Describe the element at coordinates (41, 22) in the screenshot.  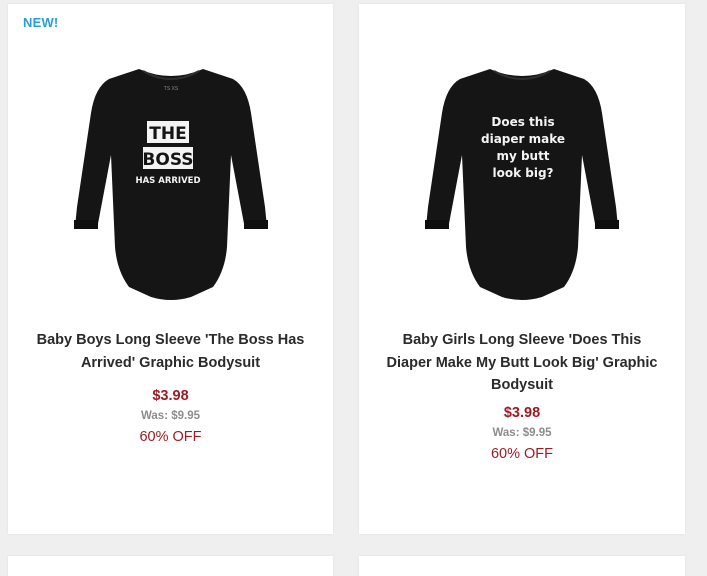
I see `new-badge: NEW!` at that location.